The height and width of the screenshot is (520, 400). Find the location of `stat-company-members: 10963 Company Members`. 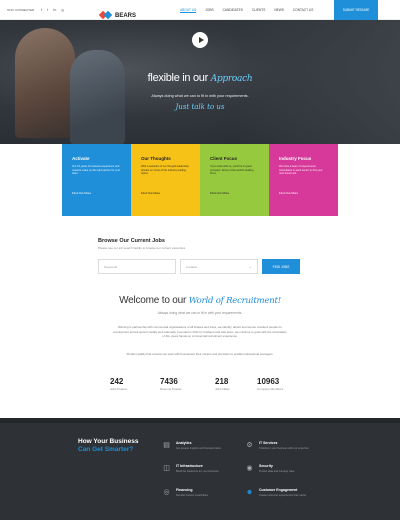

stat-company-members: 10963 Company Members is located at coordinates (270, 384).